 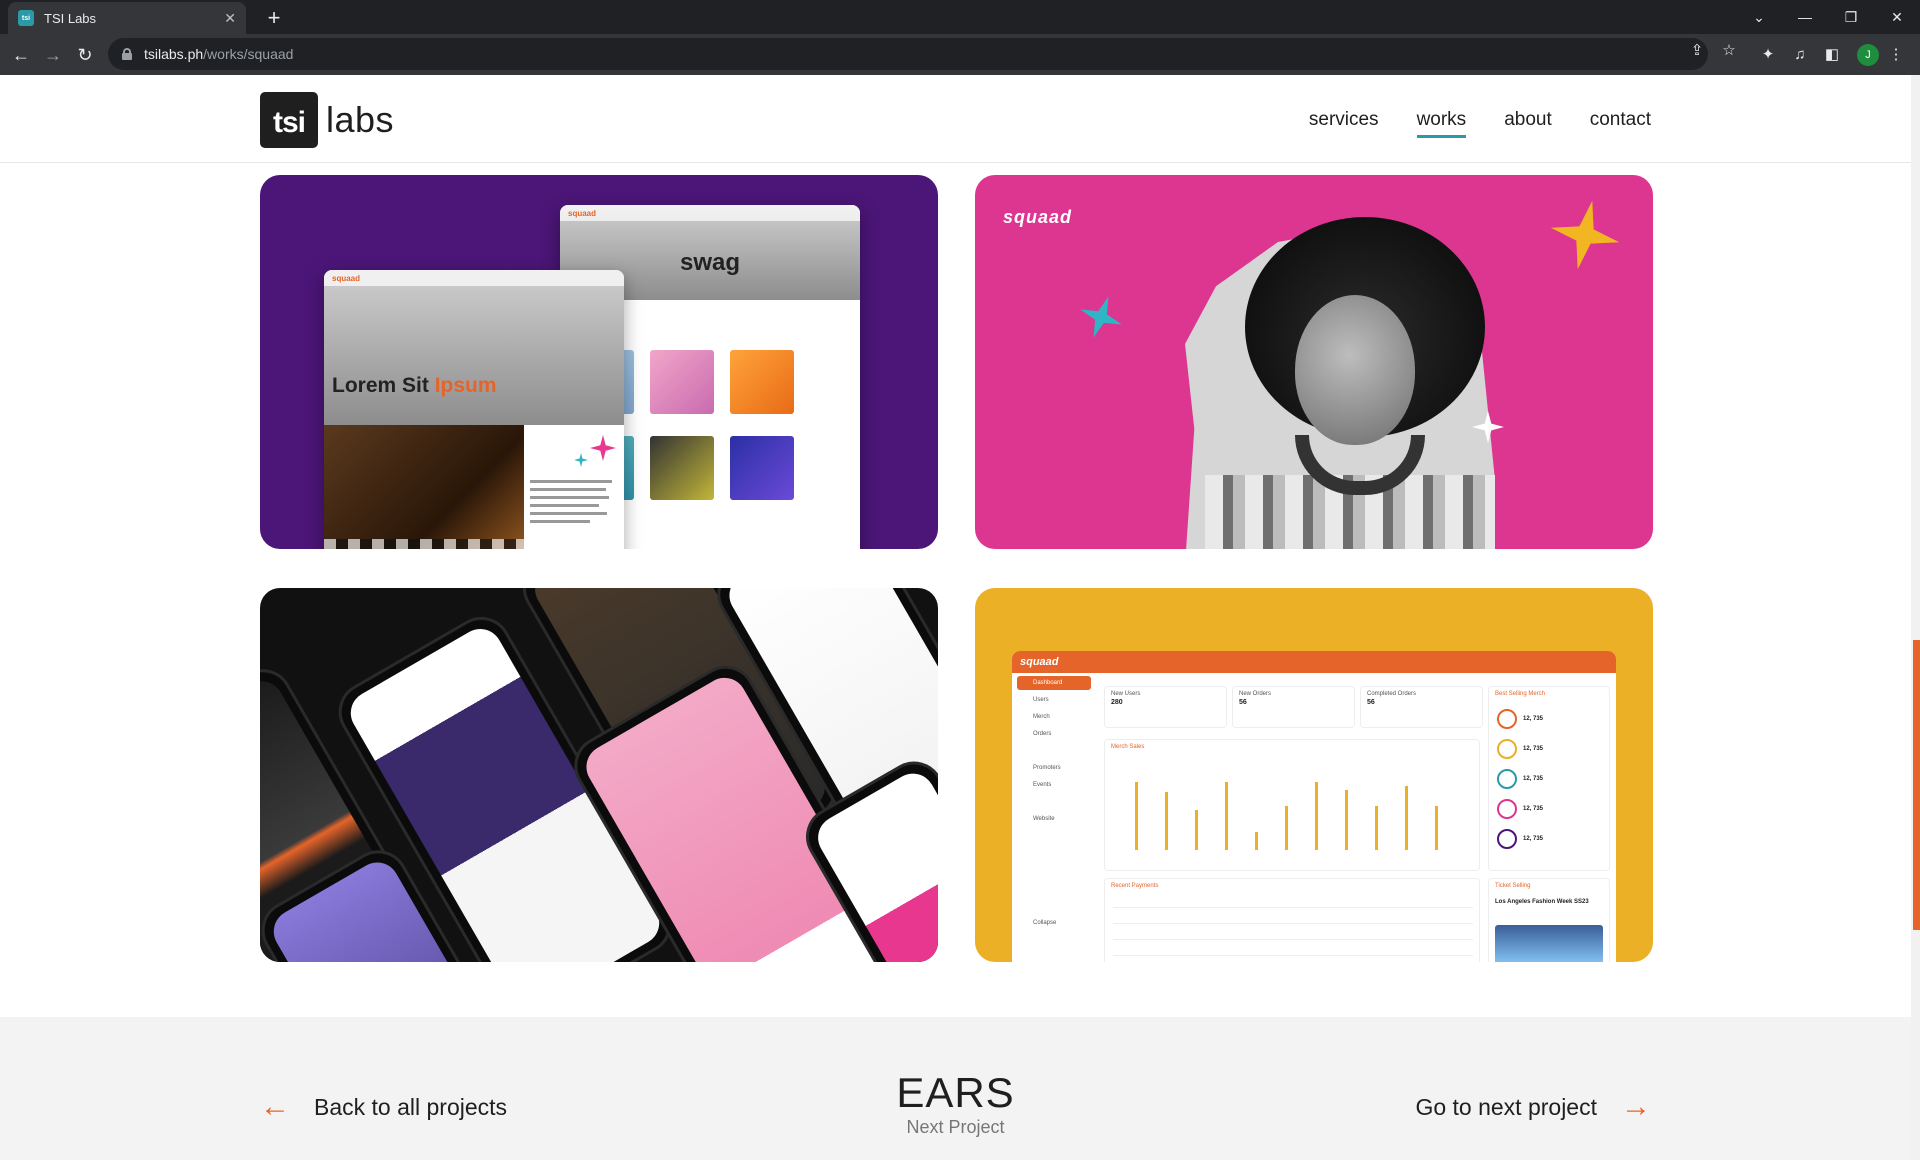 What do you see at coordinates (1636, 1106) in the screenshot?
I see `arrow-right-icon: →` at bounding box center [1636, 1106].